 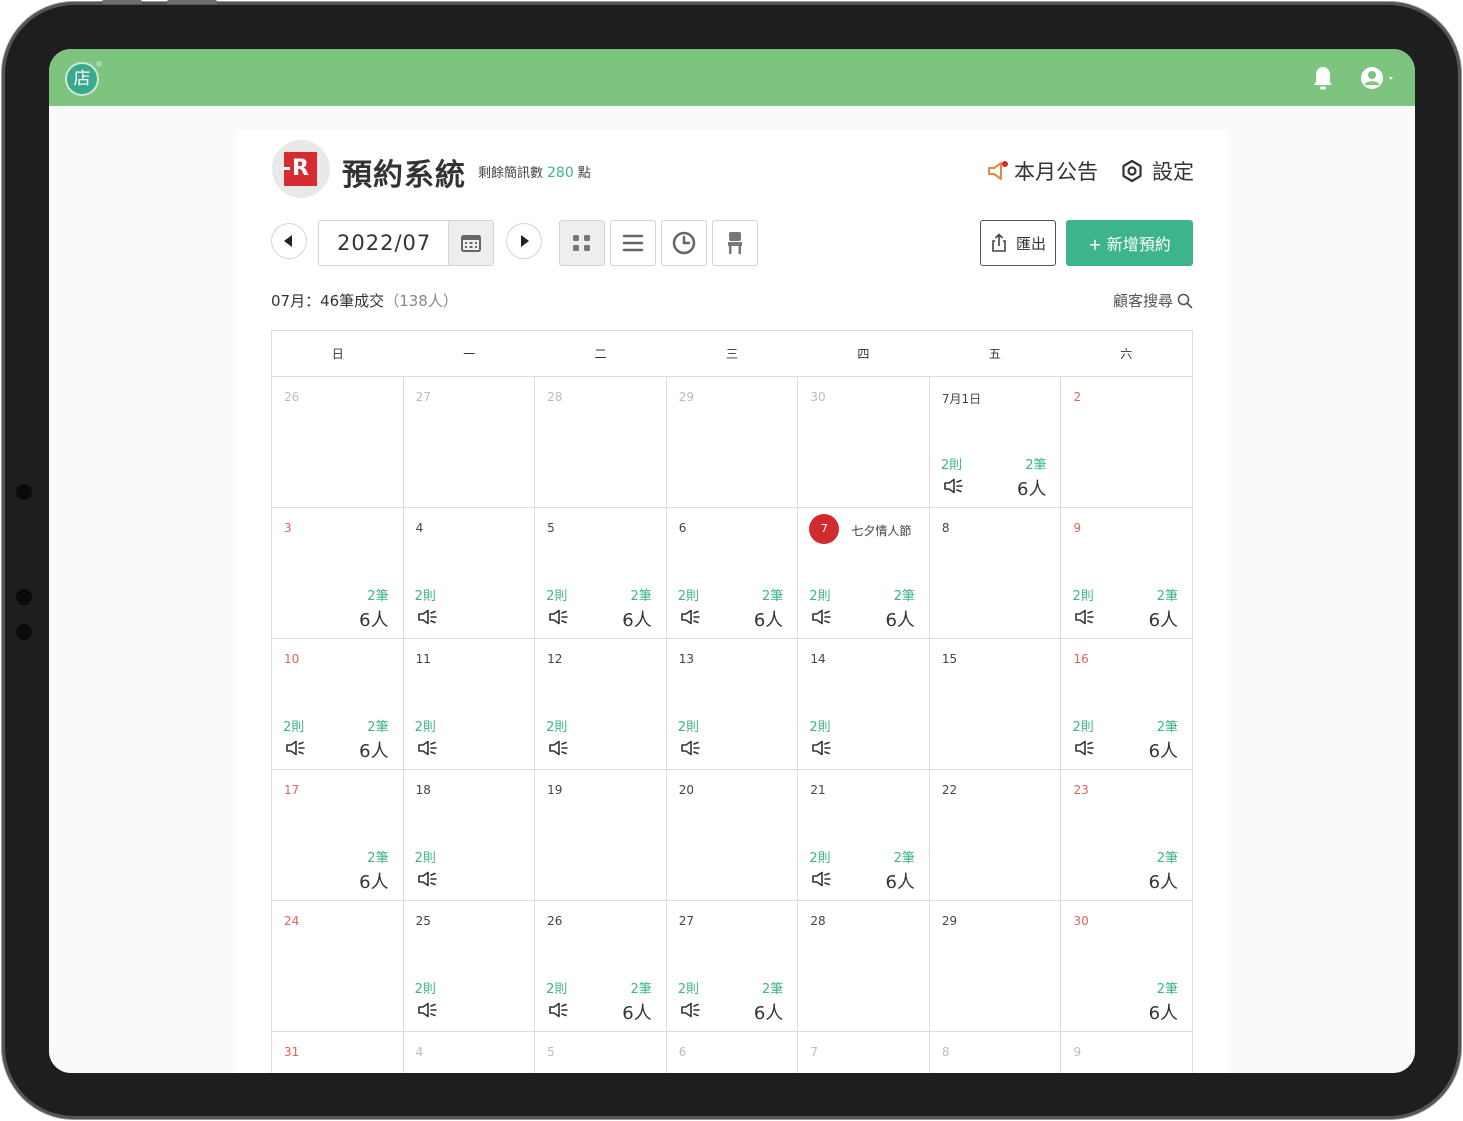 I want to click on calendar-day-cell: 21 2則 2筆 6人, so click(x=864, y=835).